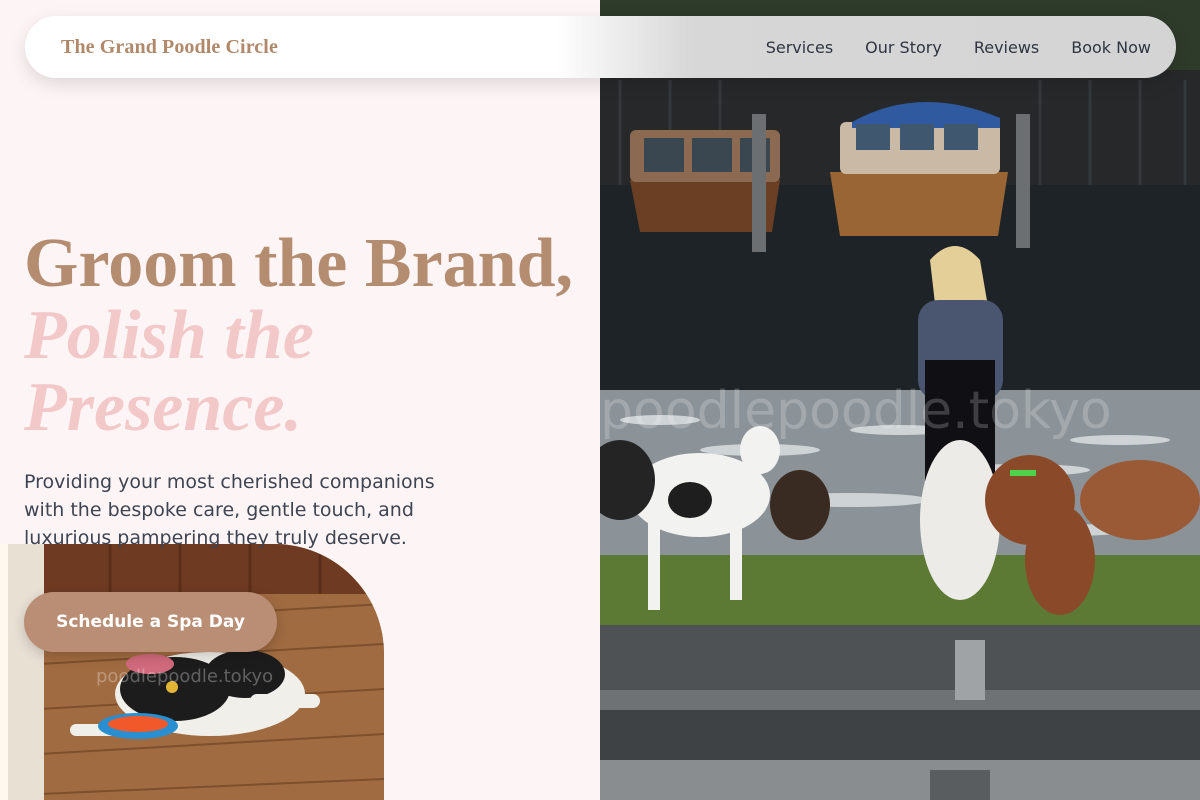  What do you see at coordinates (169, 335) in the screenshot?
I see `headline-line-2: Polish the` at bounding box center [169, 335].